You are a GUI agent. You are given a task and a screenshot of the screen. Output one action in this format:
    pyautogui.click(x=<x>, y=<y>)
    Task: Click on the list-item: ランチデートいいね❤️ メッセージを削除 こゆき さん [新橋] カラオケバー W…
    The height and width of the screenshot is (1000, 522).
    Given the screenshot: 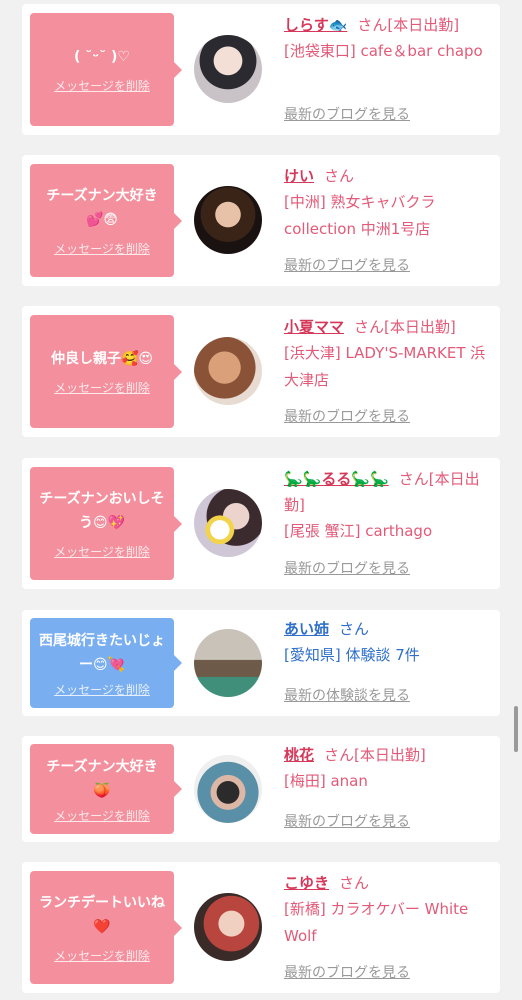 What is the action you would take?
    pyautogui.click(x=261, y=927)
    